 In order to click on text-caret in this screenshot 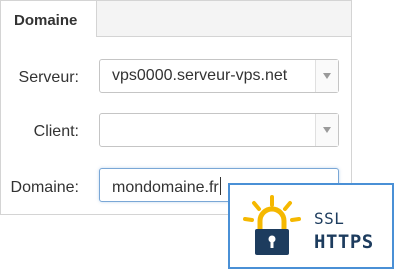, I will do `click(220, 186)`.